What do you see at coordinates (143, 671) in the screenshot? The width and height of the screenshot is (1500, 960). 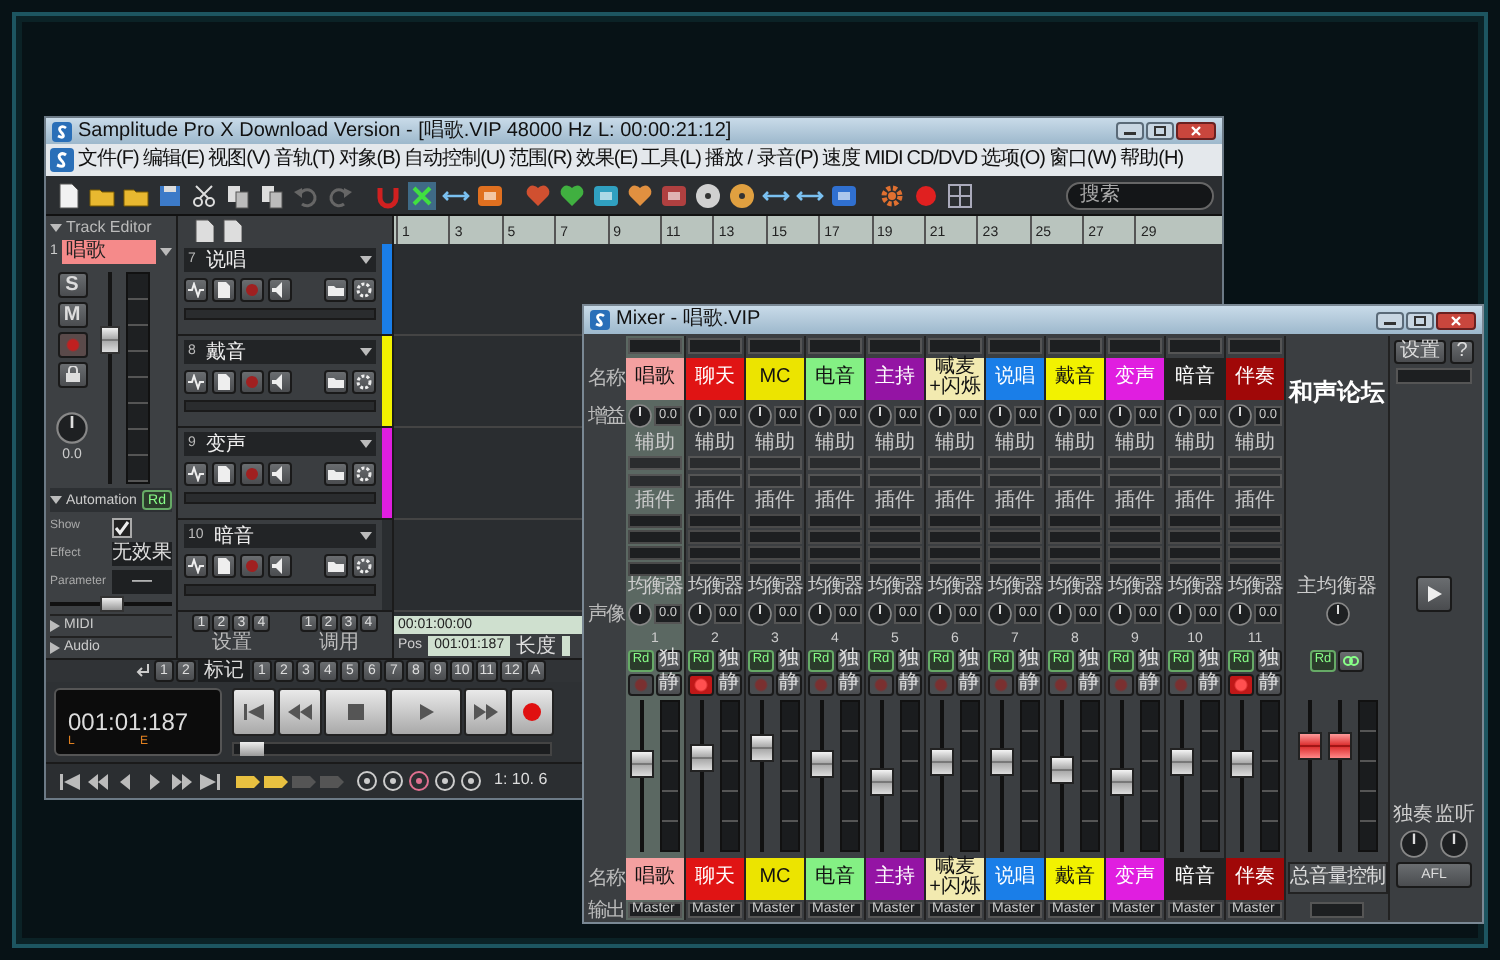 I see `return-arrow-icon` at bounding box center [143, 671].